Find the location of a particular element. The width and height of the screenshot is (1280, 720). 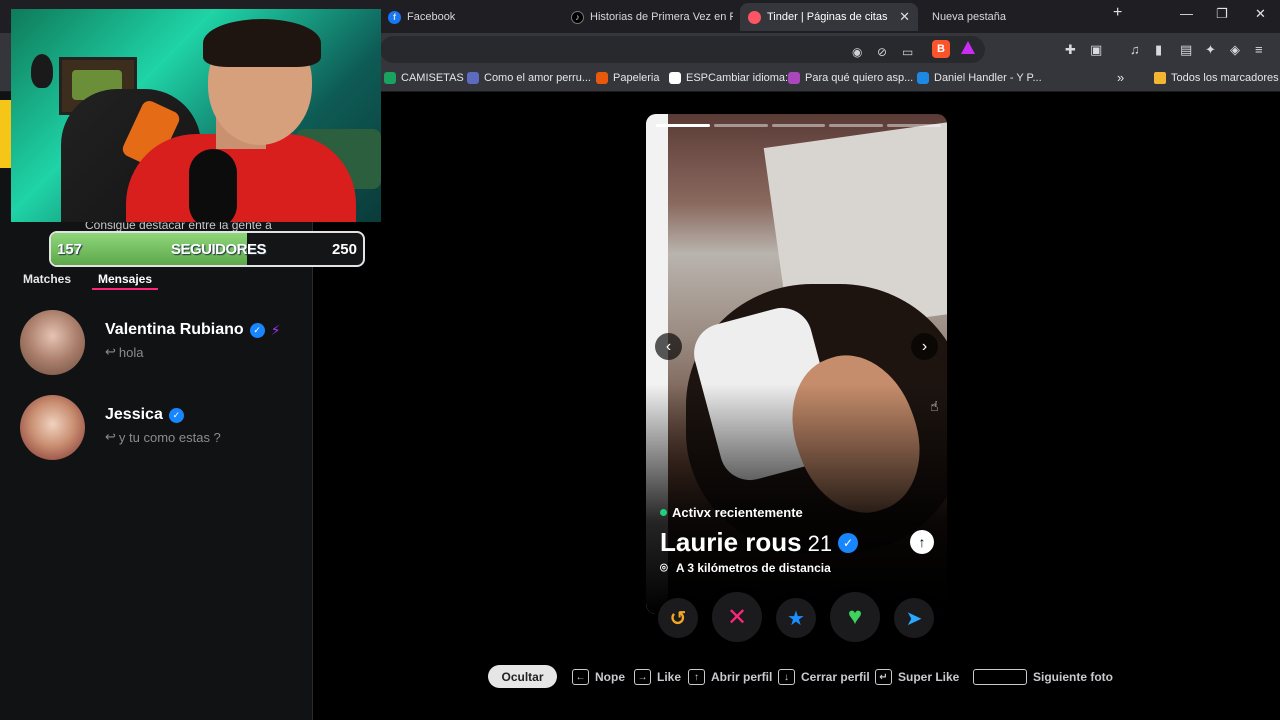

right-arrow-key-icon: → is located at coordinates (642, 677).